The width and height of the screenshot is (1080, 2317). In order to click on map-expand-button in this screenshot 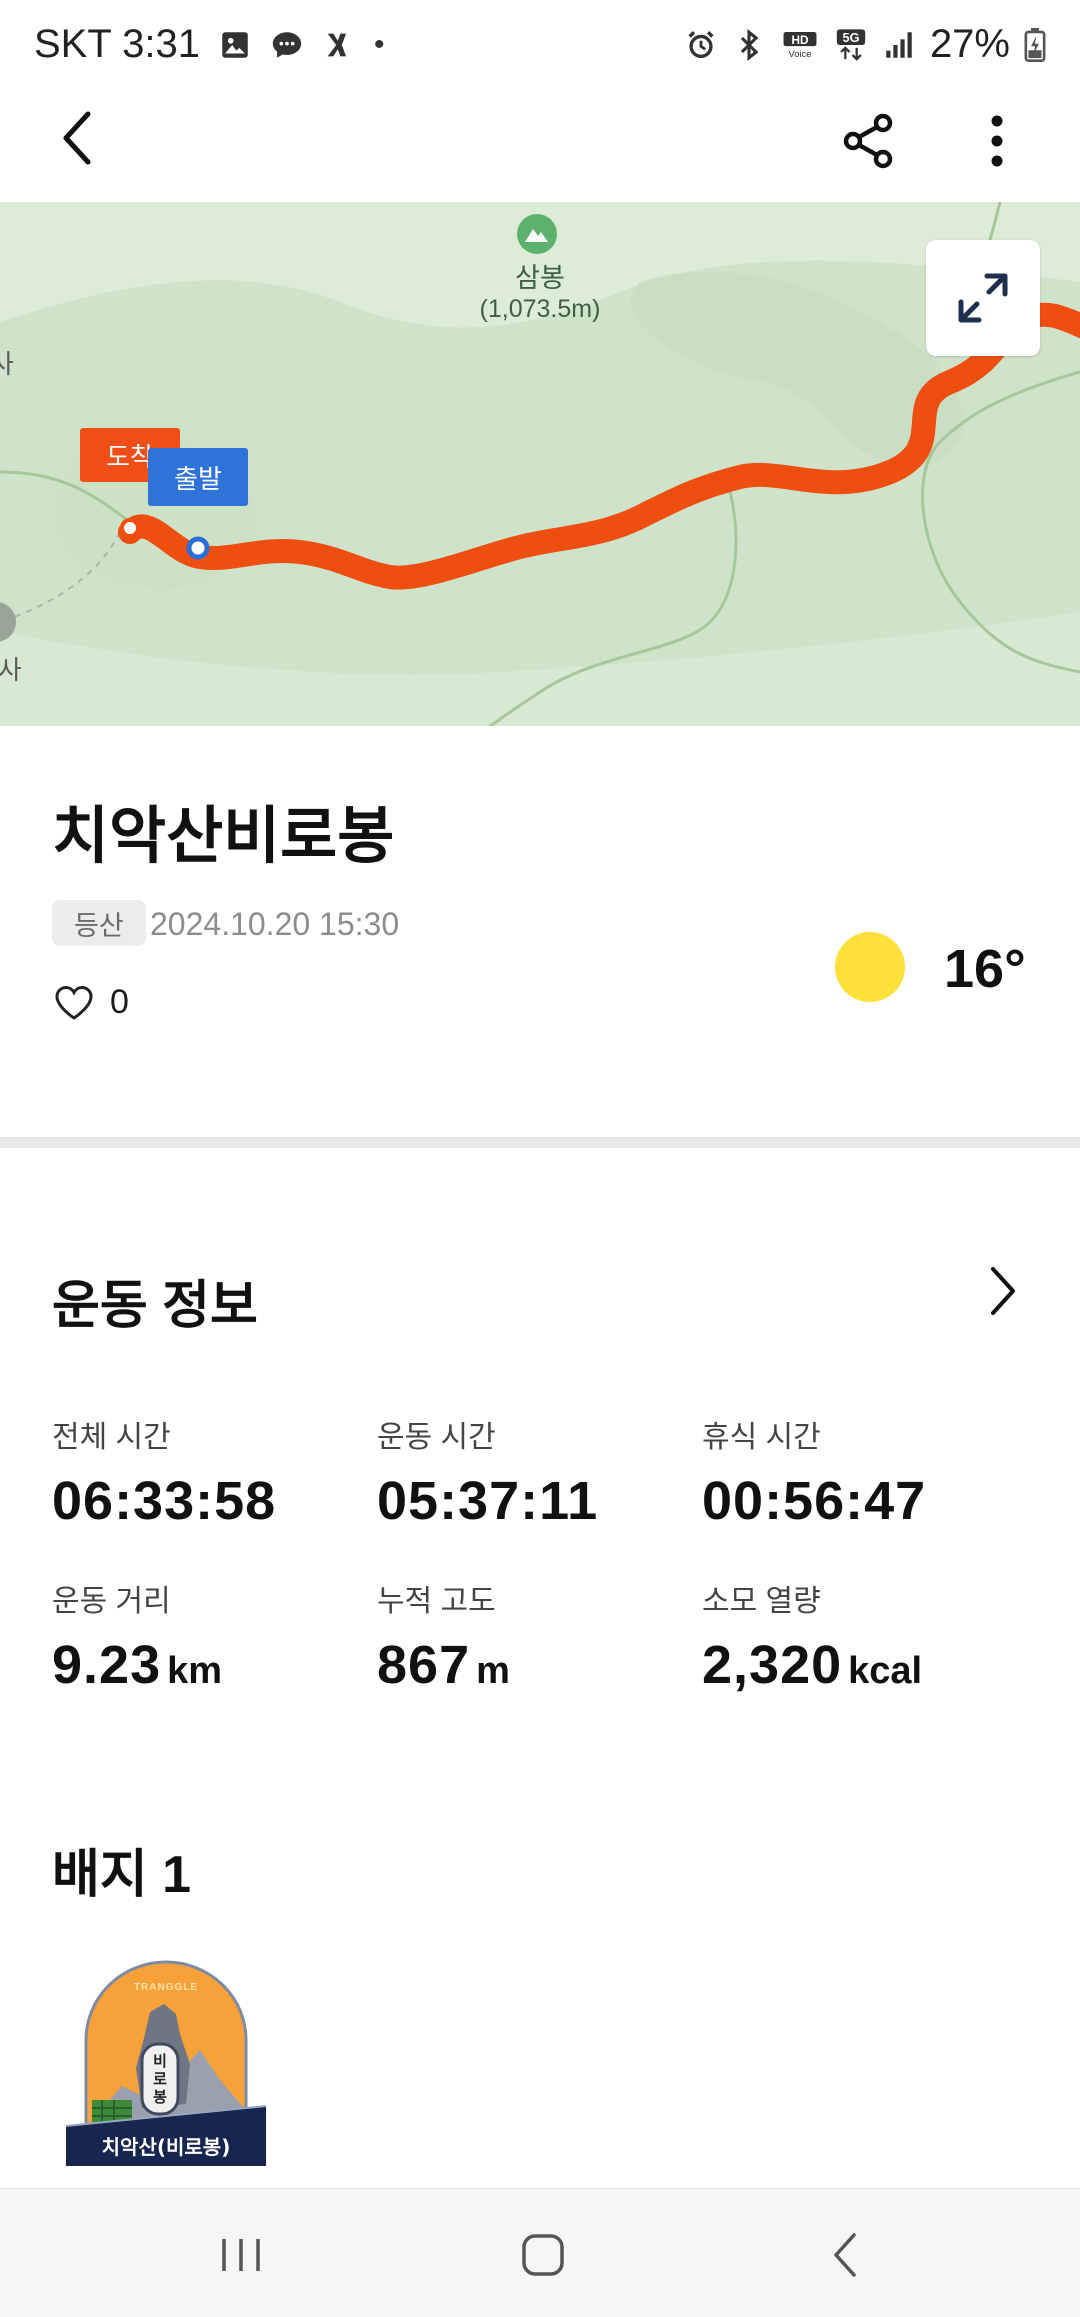, I will do `click(983, 298)`.